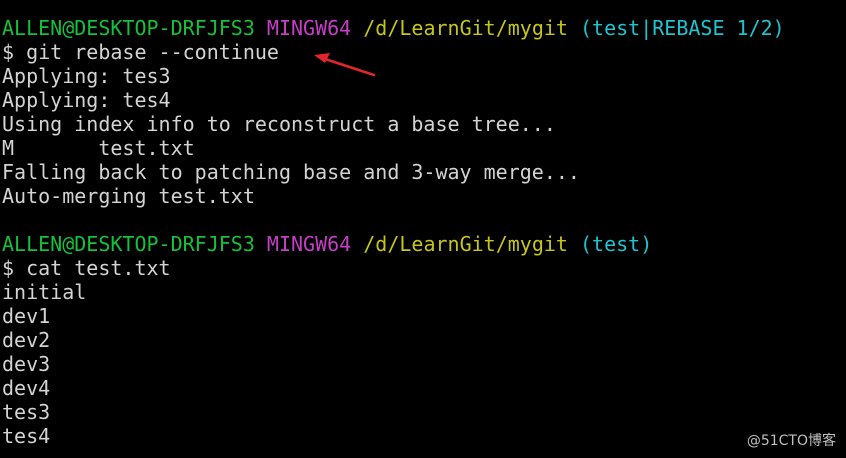 This screenshot has width=846, height=458. What do you see at coordinates (128, 196) in the screenshot?
I see `output-line: Auto-merging test.txt` at bounding box center [128, 196].